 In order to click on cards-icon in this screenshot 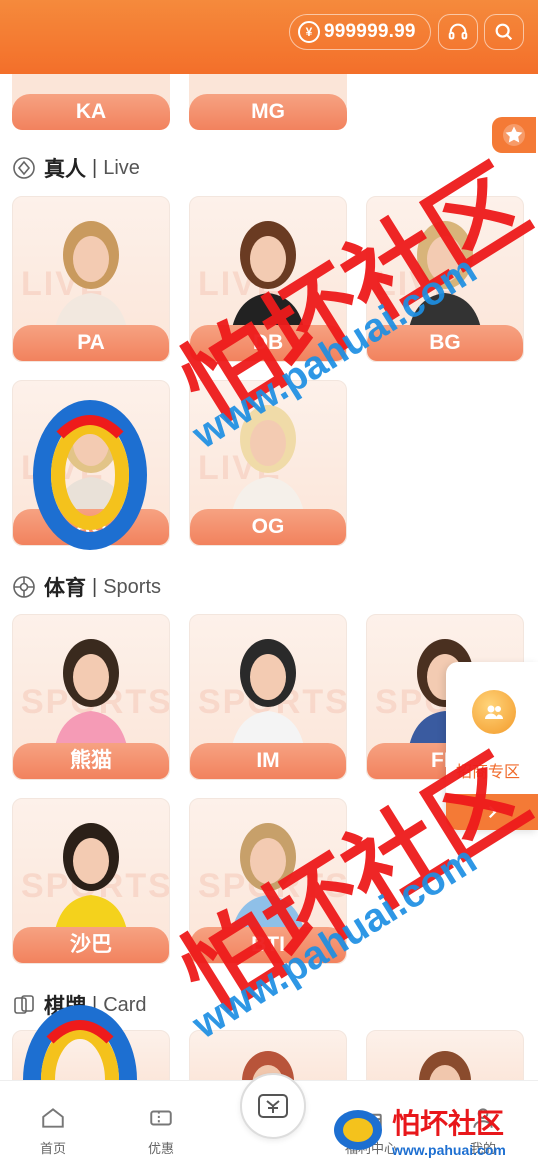, I will do `click(24, 1004)`.